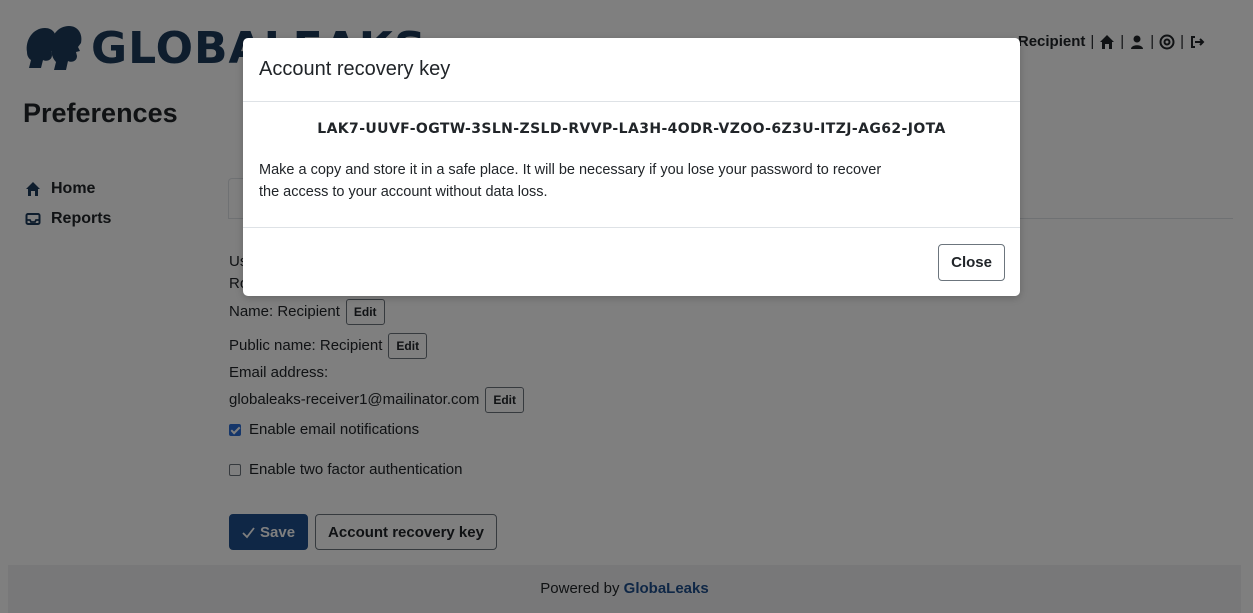 This screenshot has width=1253, height=613. I want to click on close-button: Close, so click(971, 262).